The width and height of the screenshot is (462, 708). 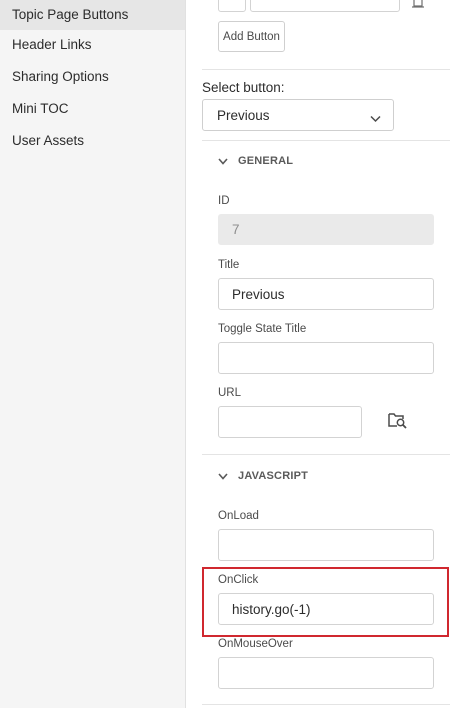 I want to click on onload-label: OnLoad, so click(x=238, y=516).